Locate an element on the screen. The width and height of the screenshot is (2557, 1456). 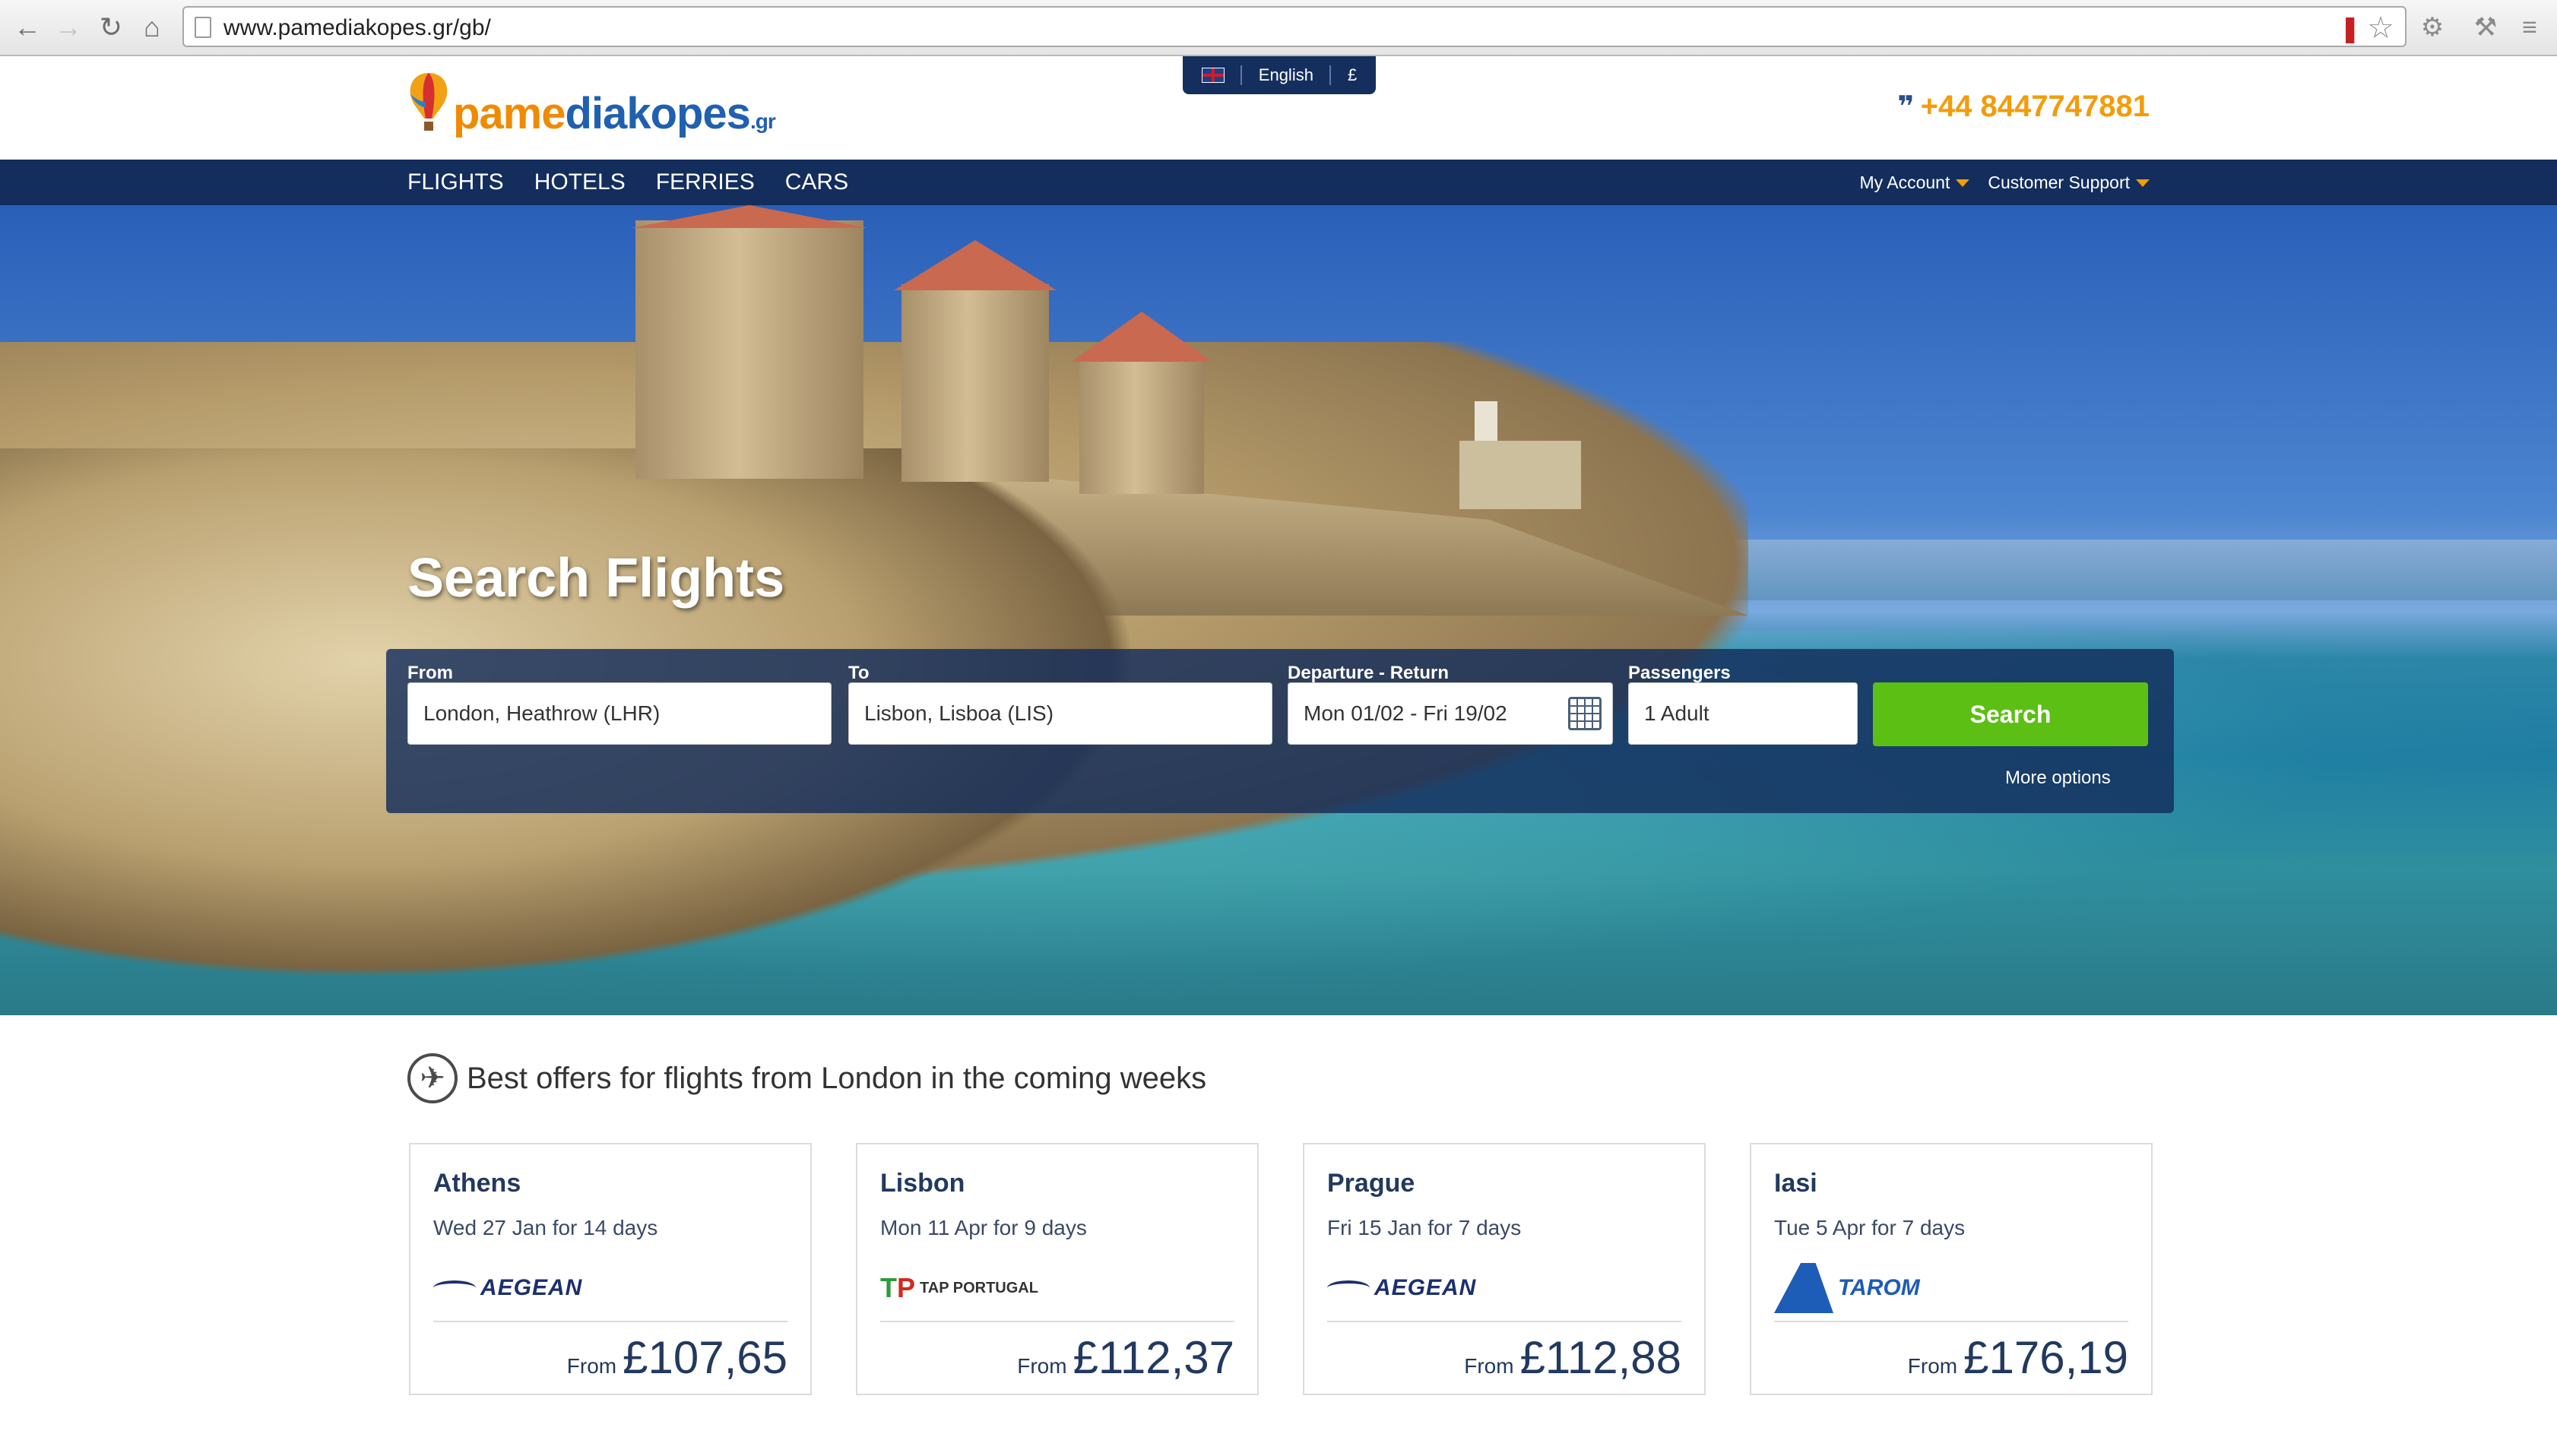
from-input: London, Heathrow (LHR) is located at coordinates (620, 714).